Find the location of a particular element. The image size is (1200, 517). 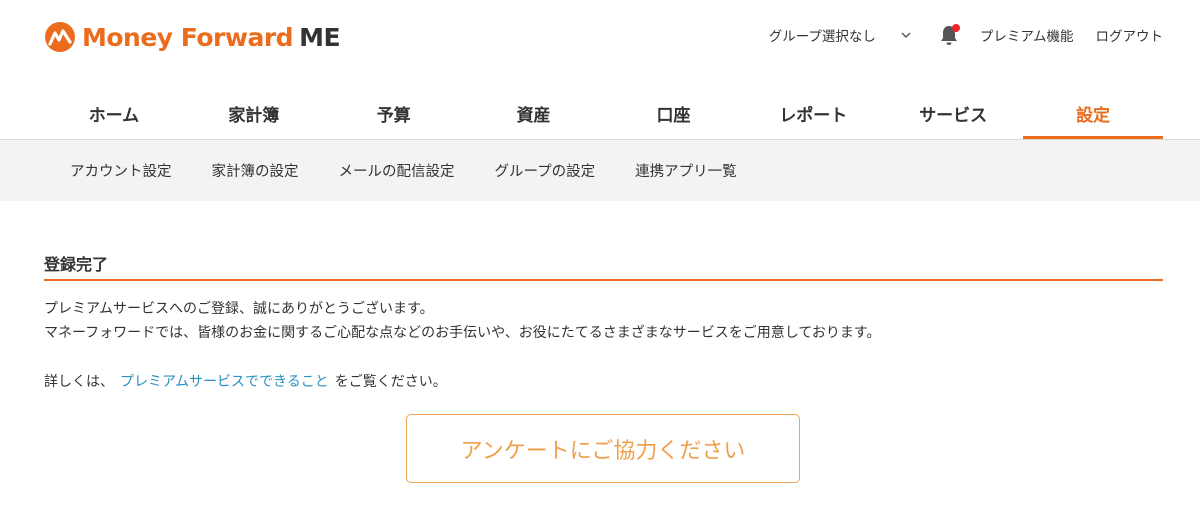

page-title: 登録完了 is located at coordinates (76, 264).